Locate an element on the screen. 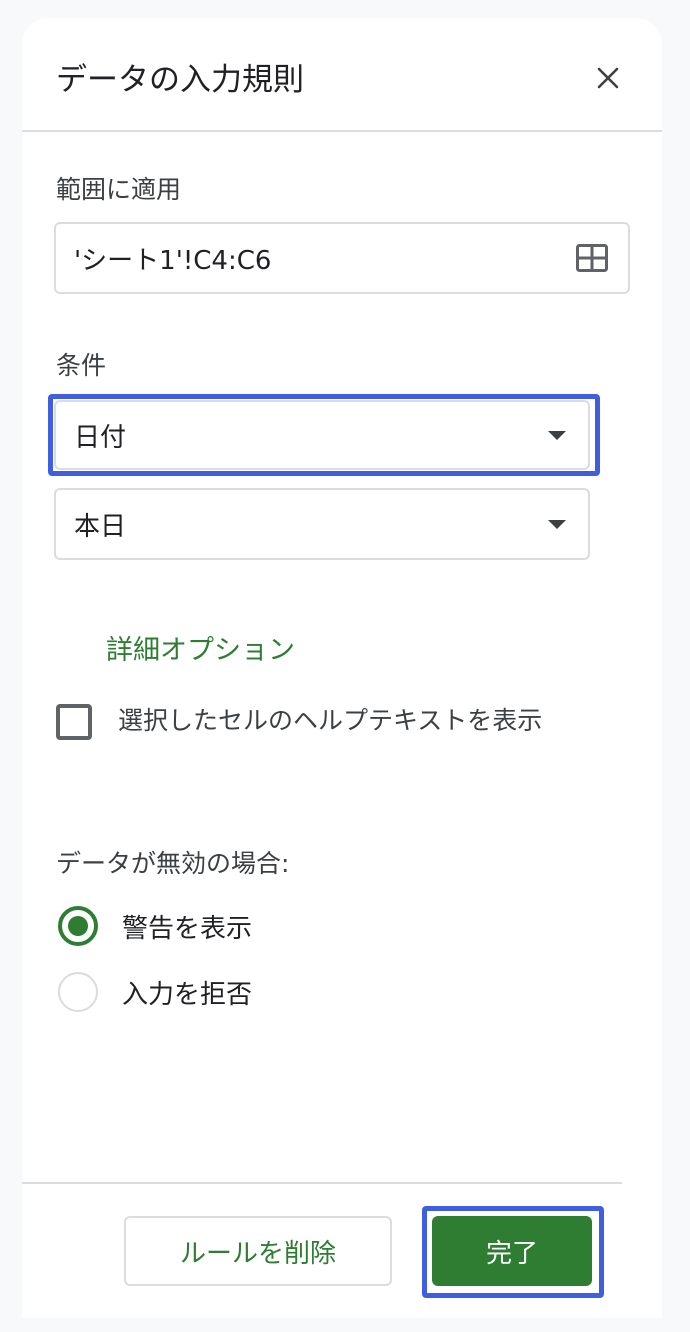 This screenshot has width=690, height=1332. criteria-condition-select: 本日 is located at coordinates (322, 524).